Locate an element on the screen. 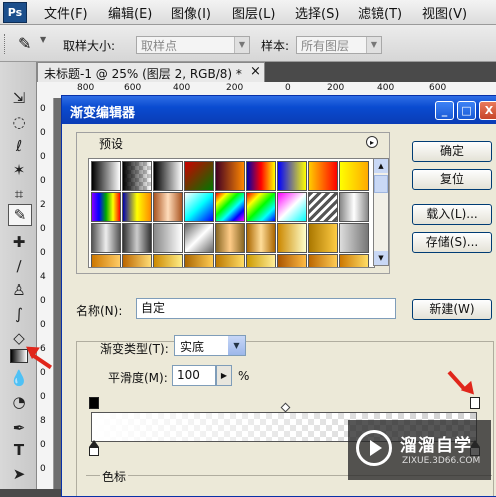 The height and width of the screenshot is (497, 496). smoothness-input: 100 is located at coordinates (194, 375).